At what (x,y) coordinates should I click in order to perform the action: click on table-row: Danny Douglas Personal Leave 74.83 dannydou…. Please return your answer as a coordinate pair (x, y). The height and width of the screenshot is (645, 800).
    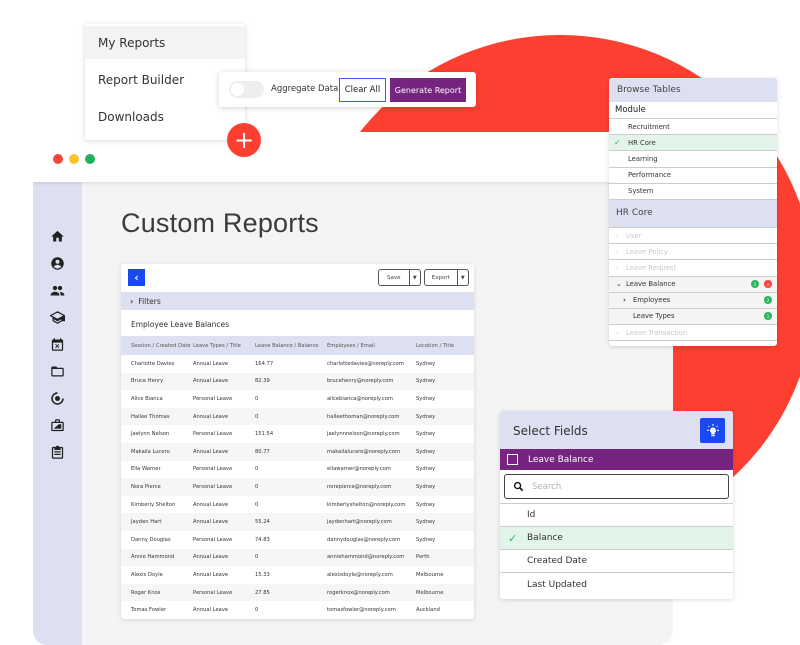
    Looking at the image, I should click on (297, 540).